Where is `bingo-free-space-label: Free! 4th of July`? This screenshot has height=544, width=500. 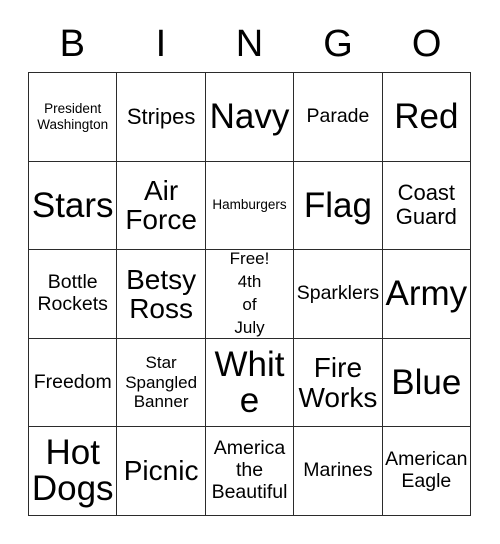 bingo-free-space-label: Free! 4th of July is located at coordinates (249, 293).